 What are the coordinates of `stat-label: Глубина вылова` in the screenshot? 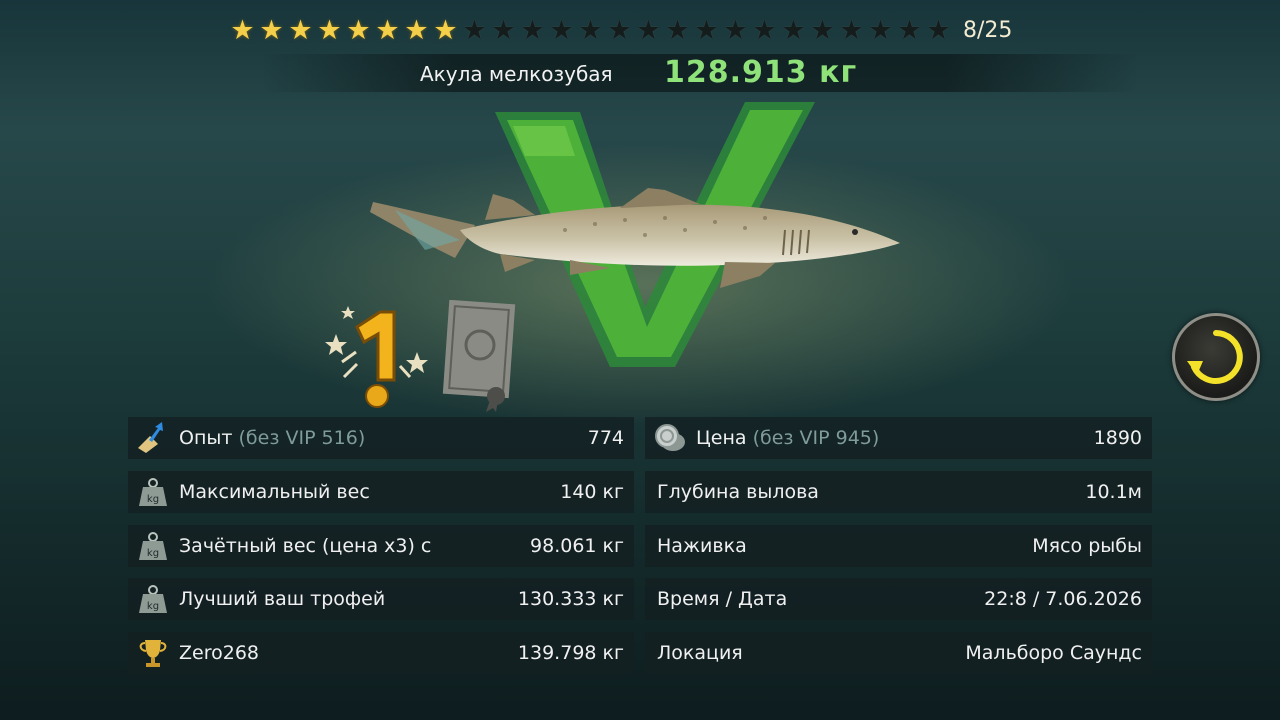 It's located at (738, 492).